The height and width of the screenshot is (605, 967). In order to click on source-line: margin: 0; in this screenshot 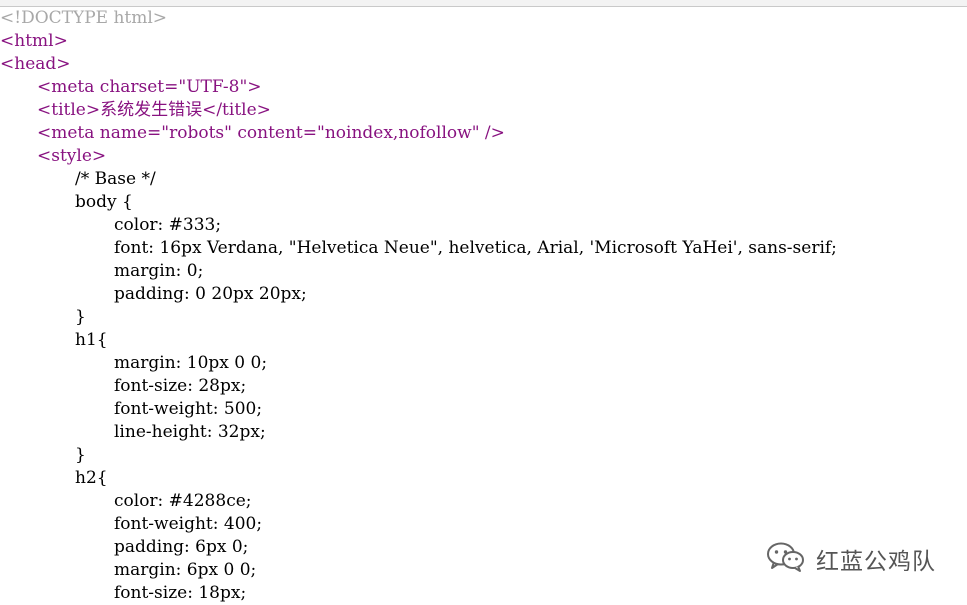, I will do `click(159, 271)`.